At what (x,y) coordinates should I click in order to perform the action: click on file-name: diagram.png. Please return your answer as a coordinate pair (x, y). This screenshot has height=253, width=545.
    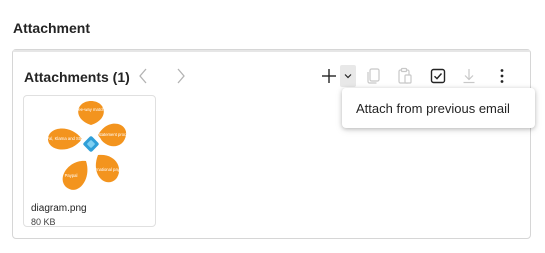
    Looking at the image, I should click on (59, 208).